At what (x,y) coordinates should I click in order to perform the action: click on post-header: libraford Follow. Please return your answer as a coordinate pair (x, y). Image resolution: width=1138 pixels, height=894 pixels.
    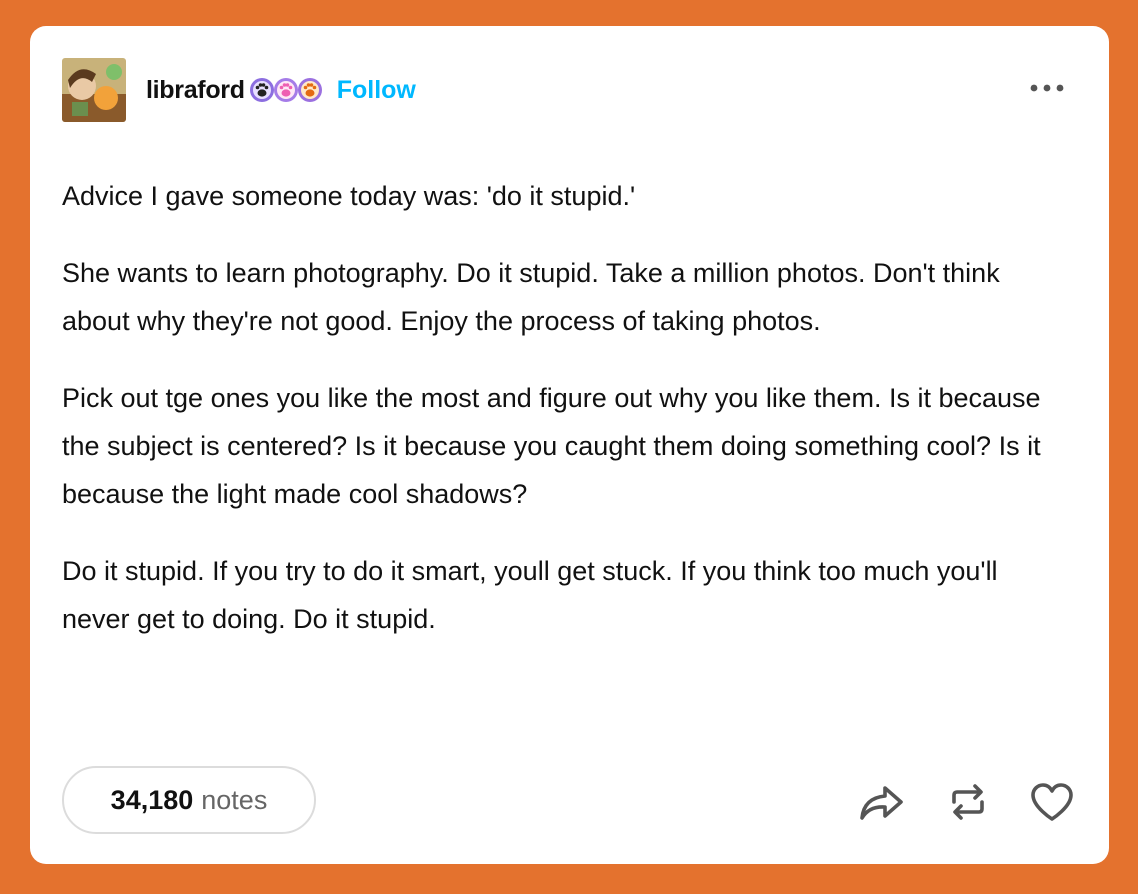
    Looking at the image, I should click on (569, 90).